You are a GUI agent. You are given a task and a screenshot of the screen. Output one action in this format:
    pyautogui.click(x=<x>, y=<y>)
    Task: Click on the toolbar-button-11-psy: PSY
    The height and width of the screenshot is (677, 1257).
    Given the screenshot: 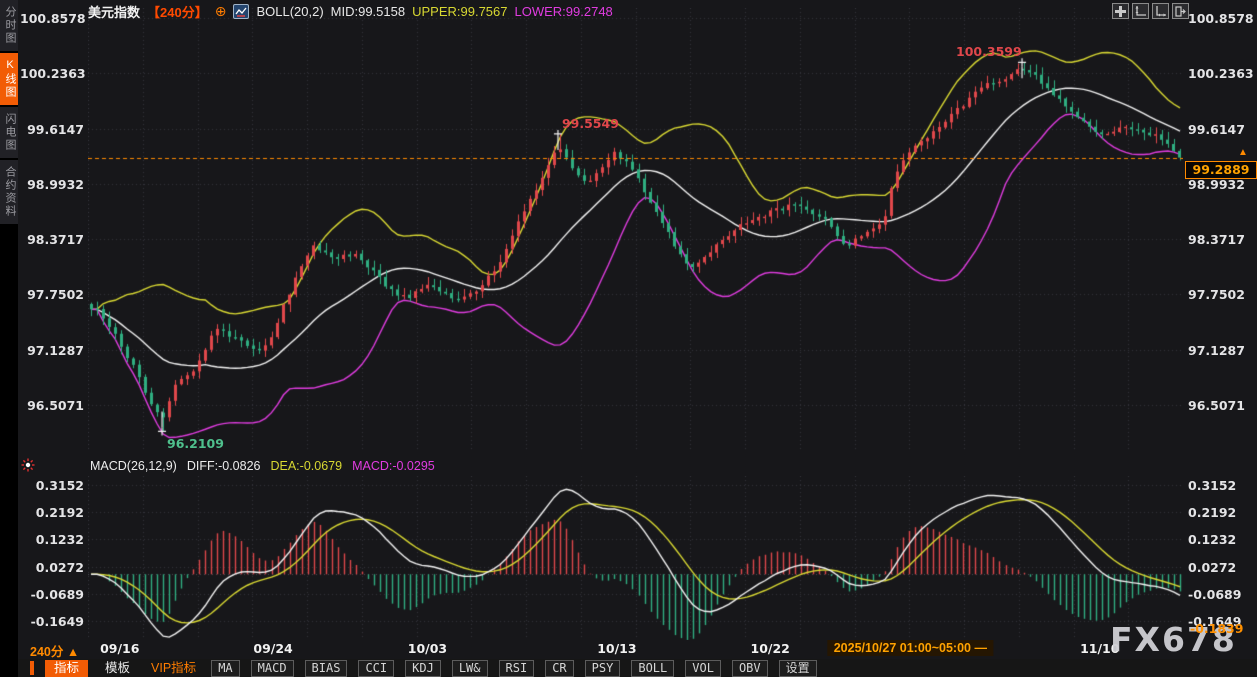 What is the action you would take?
    pyautogui.click(x=602, y=668)
    